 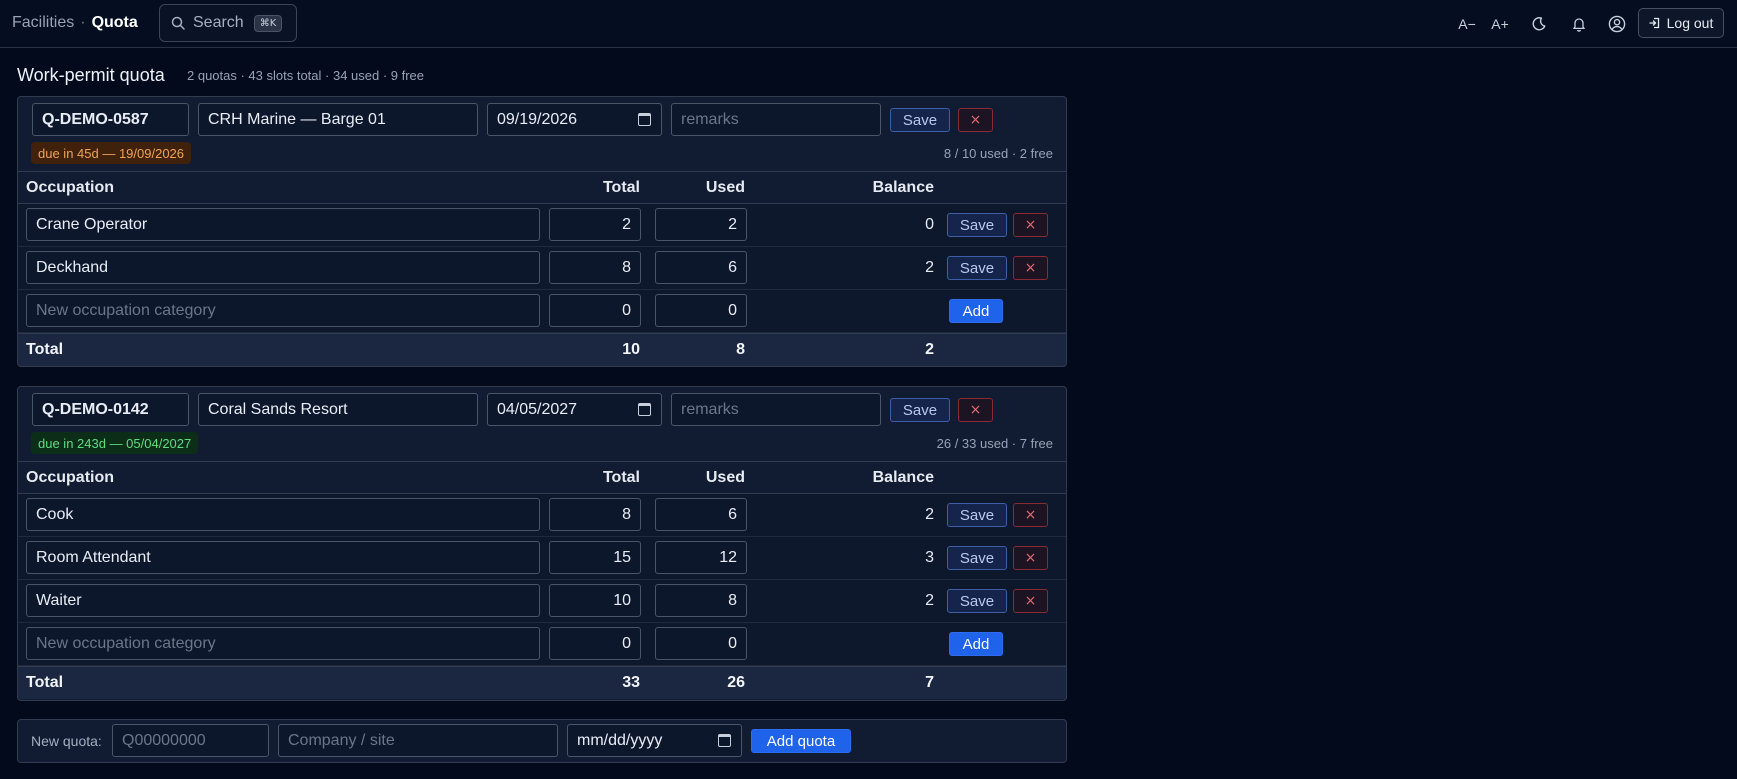 I want to click on totals-used: 26, so click(x=736, y=682).